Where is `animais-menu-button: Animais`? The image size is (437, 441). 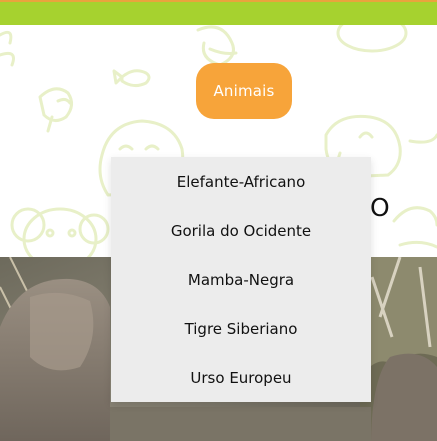
animais-menu-button: Animais is located at coordinates (244, 91).